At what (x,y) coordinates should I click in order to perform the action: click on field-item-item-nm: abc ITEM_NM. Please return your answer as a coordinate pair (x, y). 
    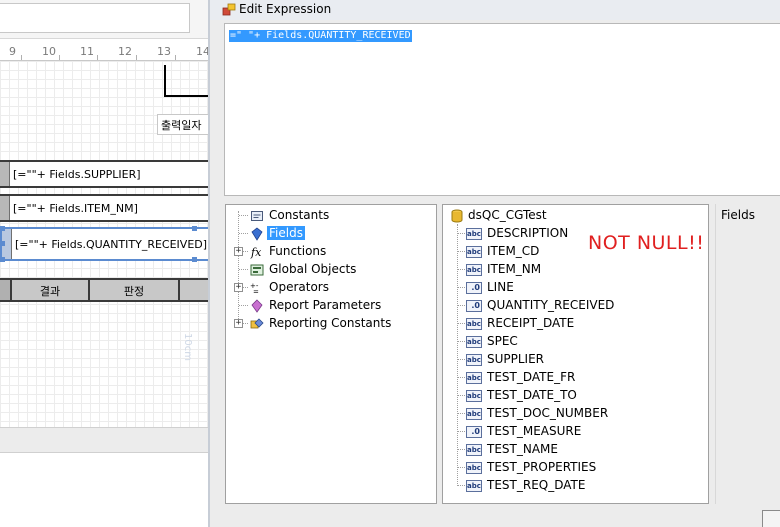
    Looking at the image, I should click on (573, 270).